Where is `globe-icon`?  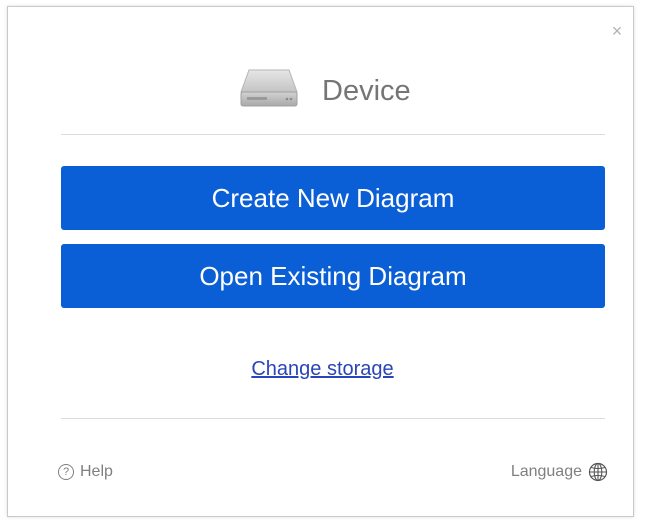
globe-icon is located at coordinates (598, 472).